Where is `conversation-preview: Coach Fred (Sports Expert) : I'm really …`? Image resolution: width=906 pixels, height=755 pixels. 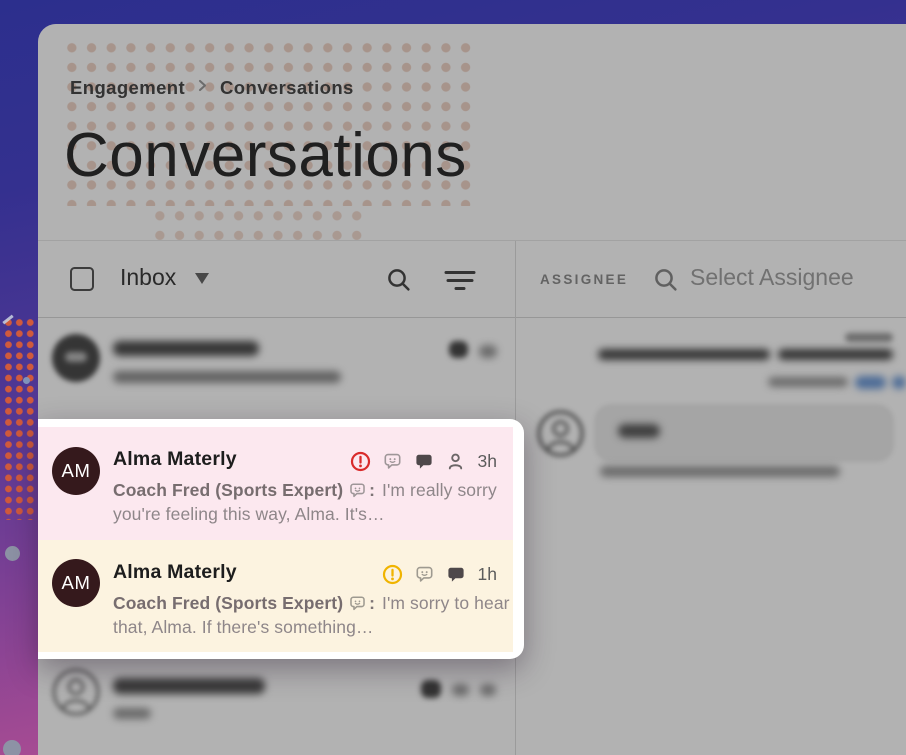 conversation-preview: Coach Fred (Sports Expert) : I'm really … is located at coordinates (312, 502).